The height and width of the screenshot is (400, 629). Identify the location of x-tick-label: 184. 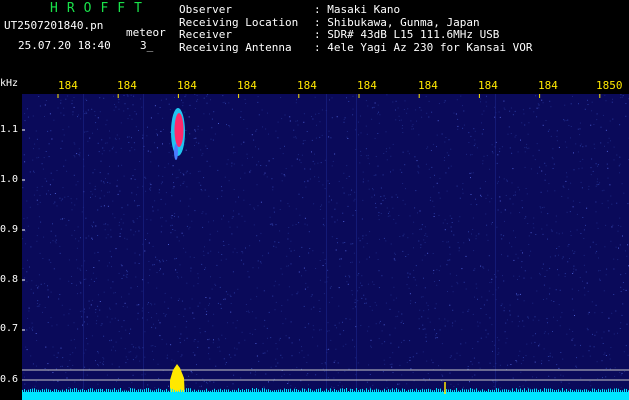
(127, 85).